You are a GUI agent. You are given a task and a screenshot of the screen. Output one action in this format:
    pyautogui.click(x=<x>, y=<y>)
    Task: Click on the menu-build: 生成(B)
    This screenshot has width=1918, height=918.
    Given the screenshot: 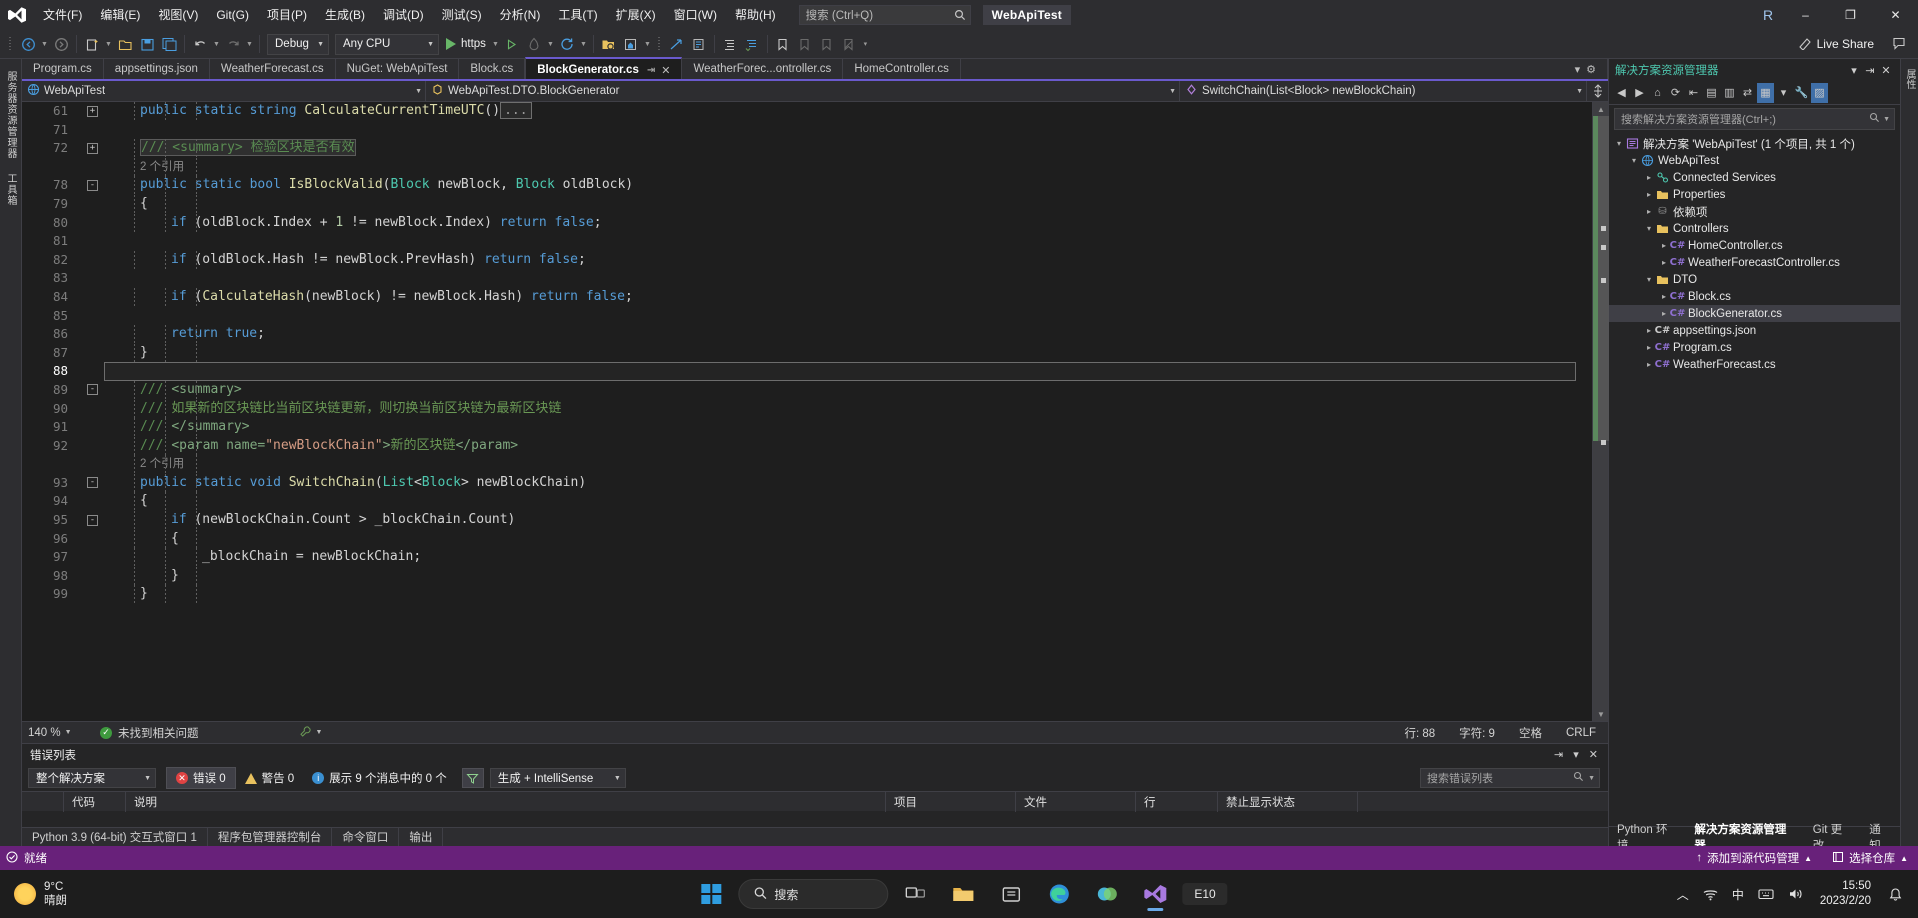 What is the action you would take?
    pyautogui.click(x=345, y=15)
    